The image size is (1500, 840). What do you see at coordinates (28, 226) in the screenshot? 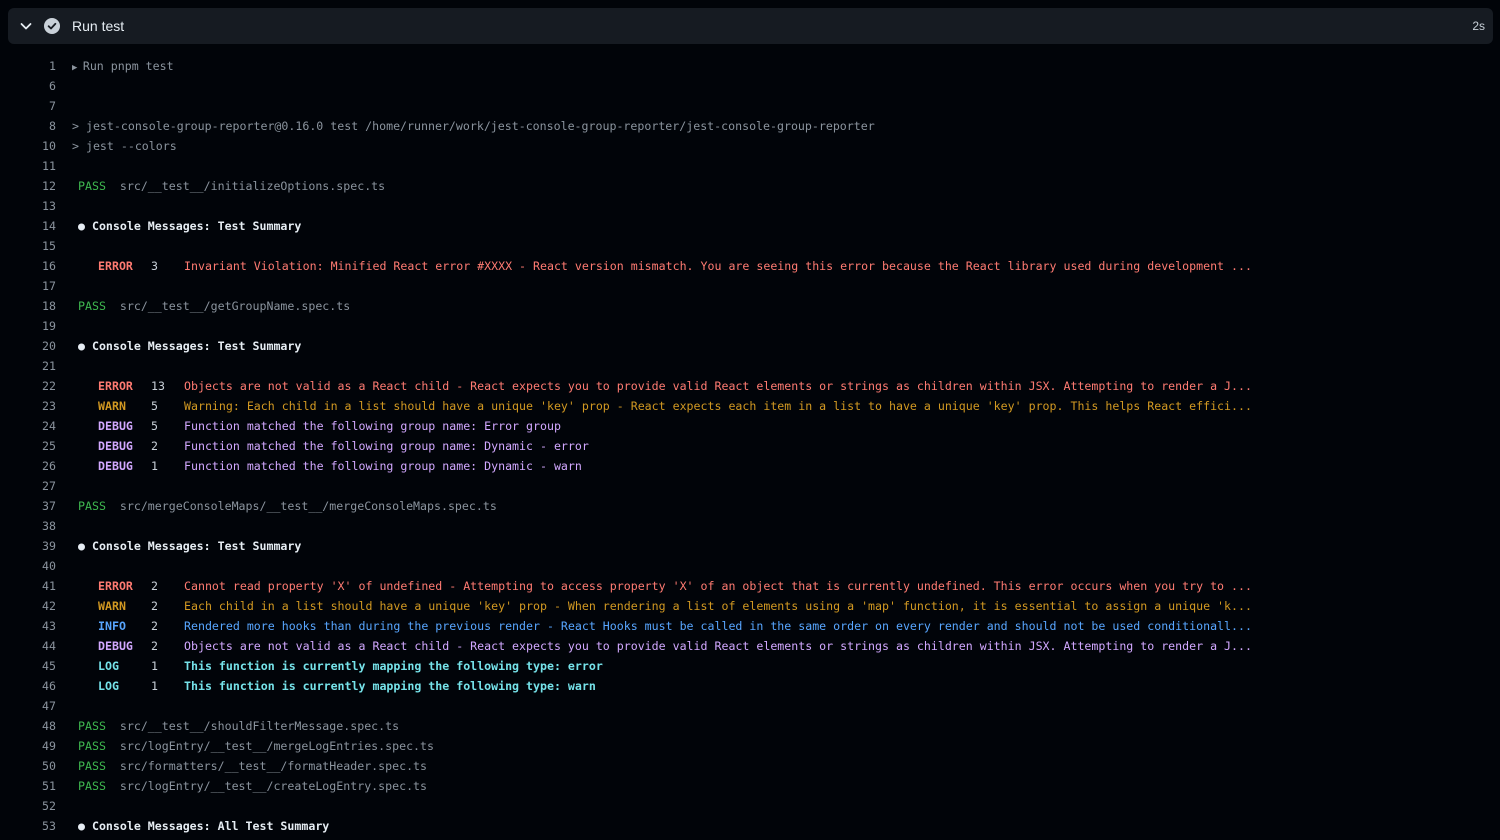
I see `line-number: 14` at bounding box center [28, 226].